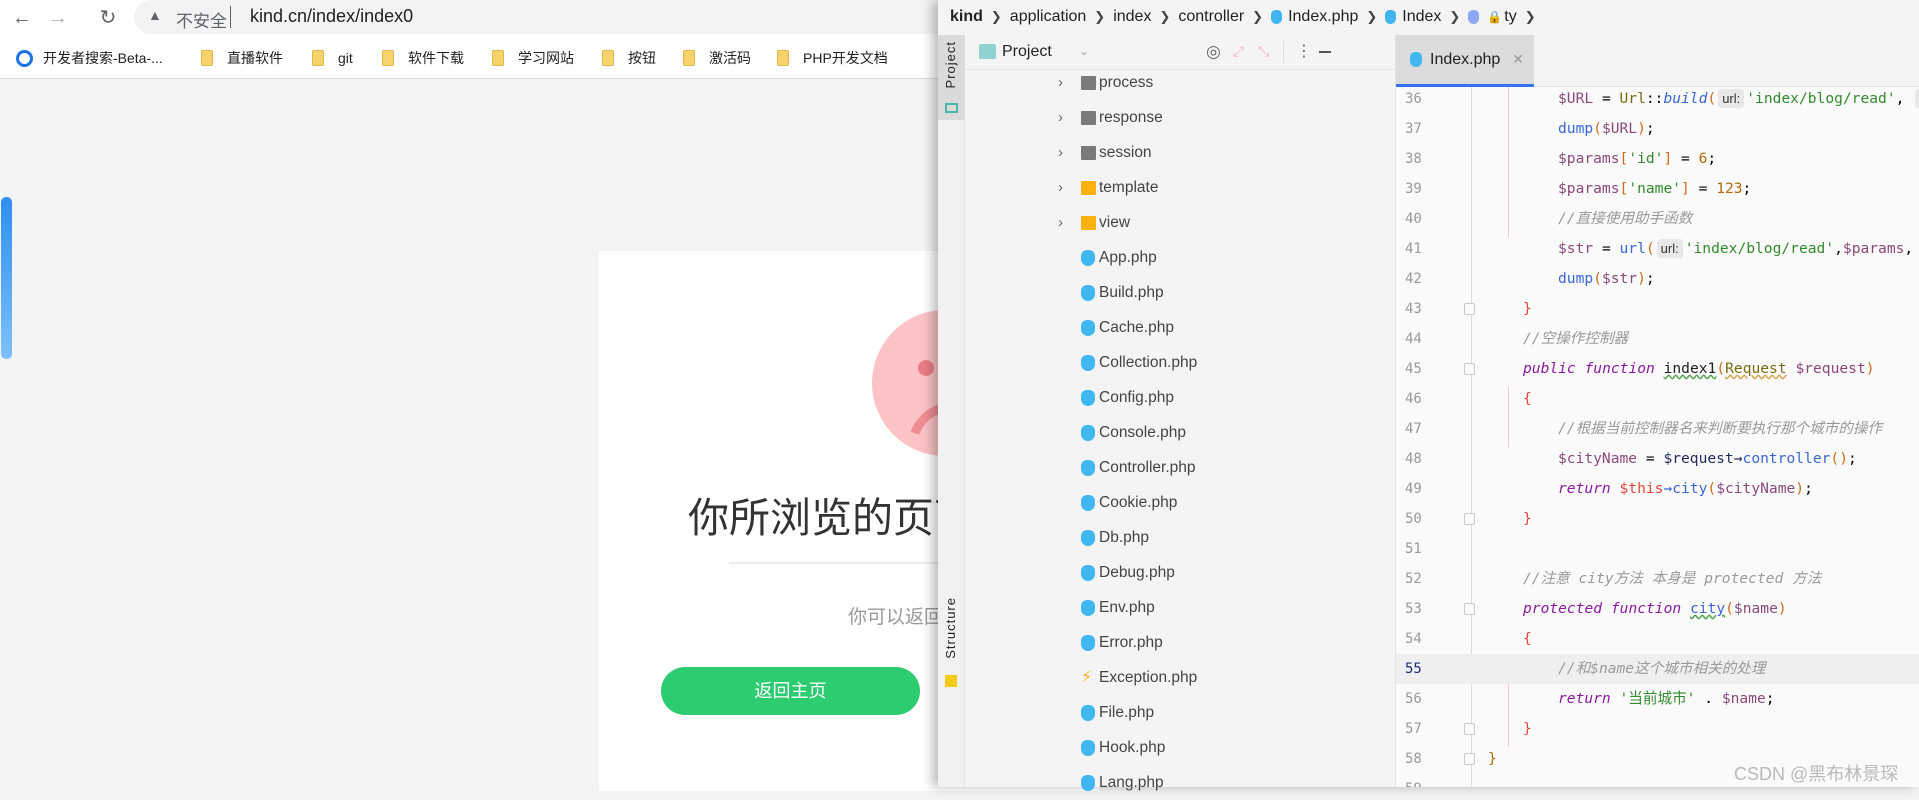 The image size is (1919, 800). I want to click on home-button: 返回主页, so click(790, 691).